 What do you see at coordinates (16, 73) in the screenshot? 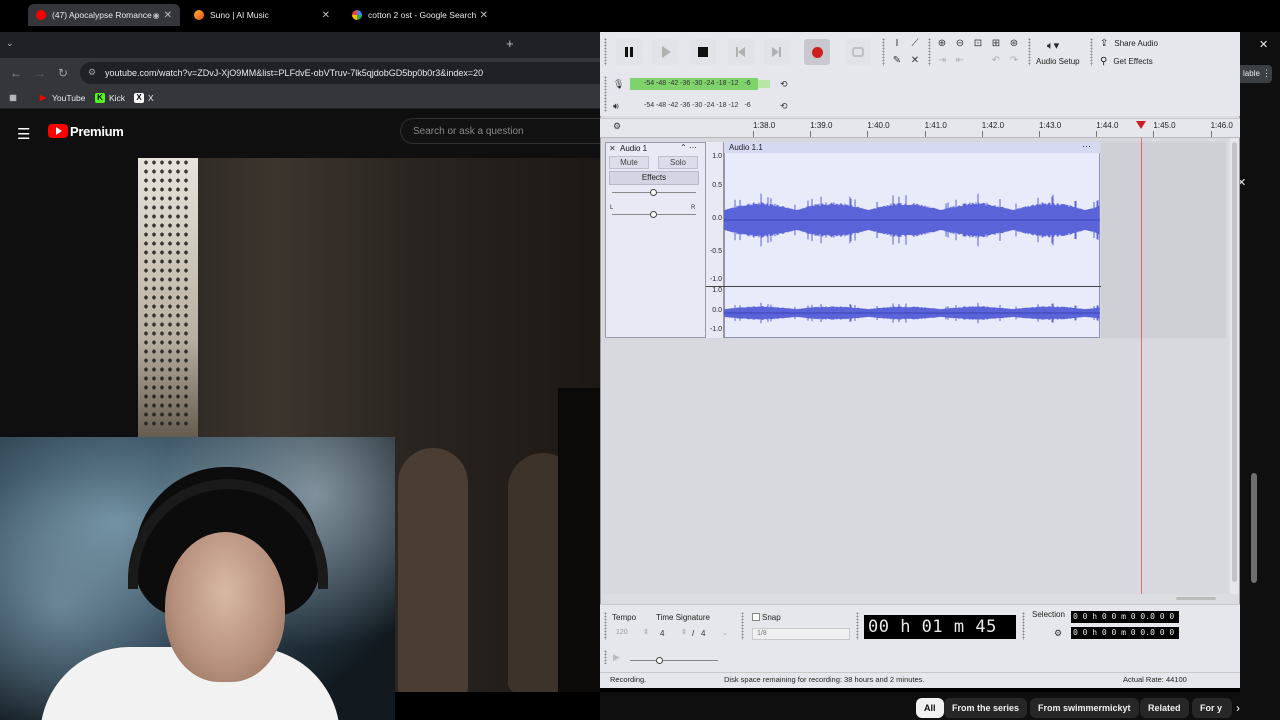
I see `back-arrow-icon: ←` at bounding box center [16, 73].